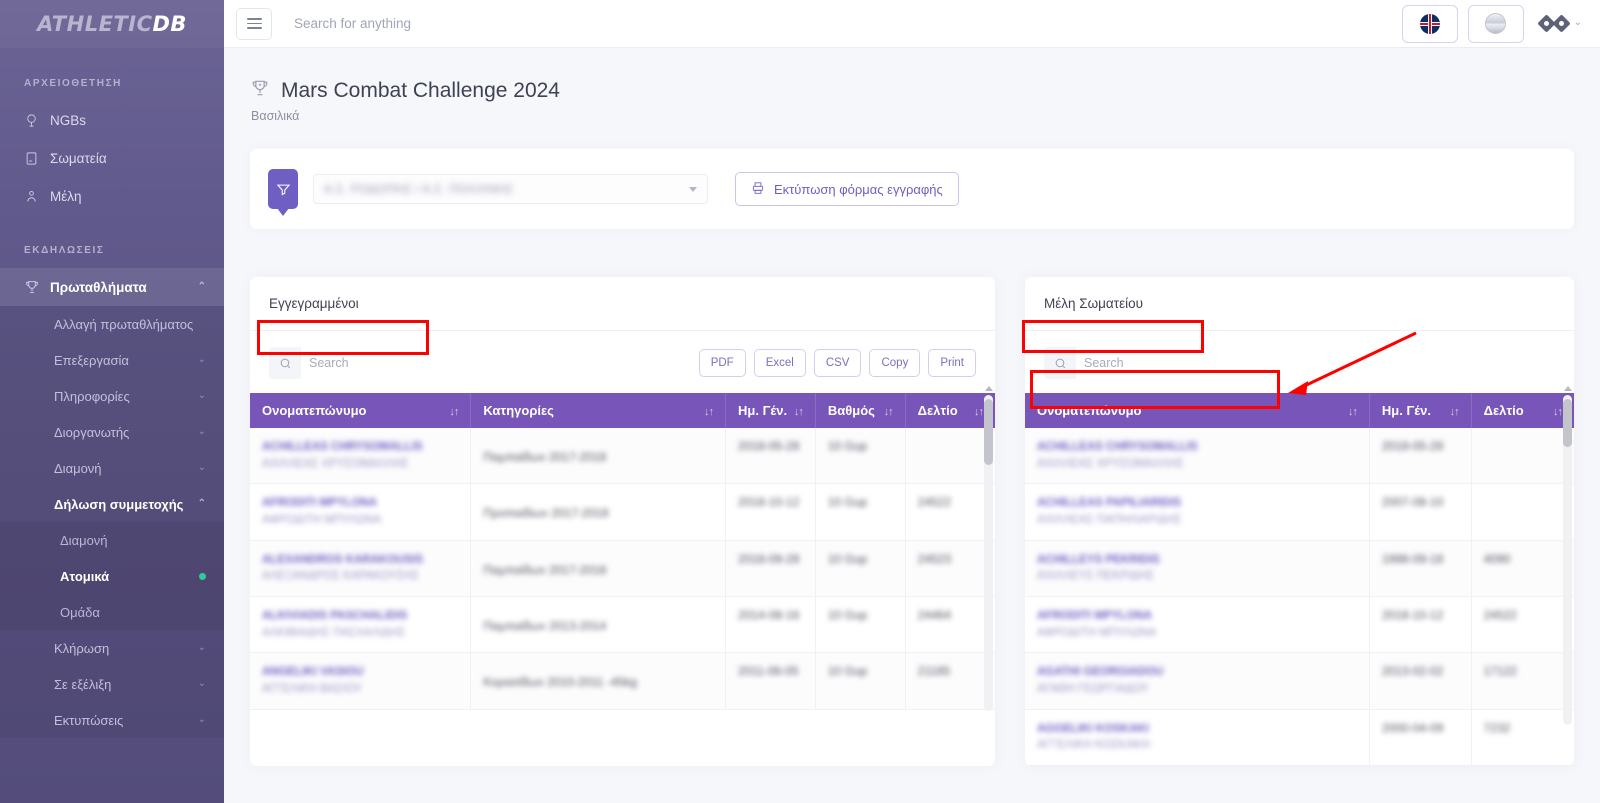 This screenshot has width=1600, height=803. I want to click on export-print-button: Print, so click(952, 363).